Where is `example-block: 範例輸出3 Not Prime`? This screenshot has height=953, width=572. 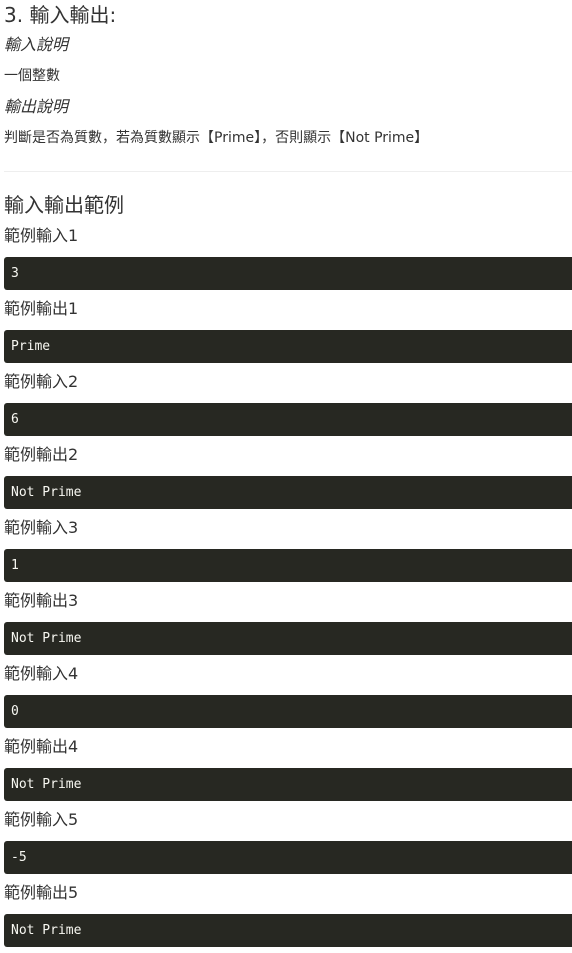 example-block: 範例輸出3 Not Prime is located at coordinates (288, 621).